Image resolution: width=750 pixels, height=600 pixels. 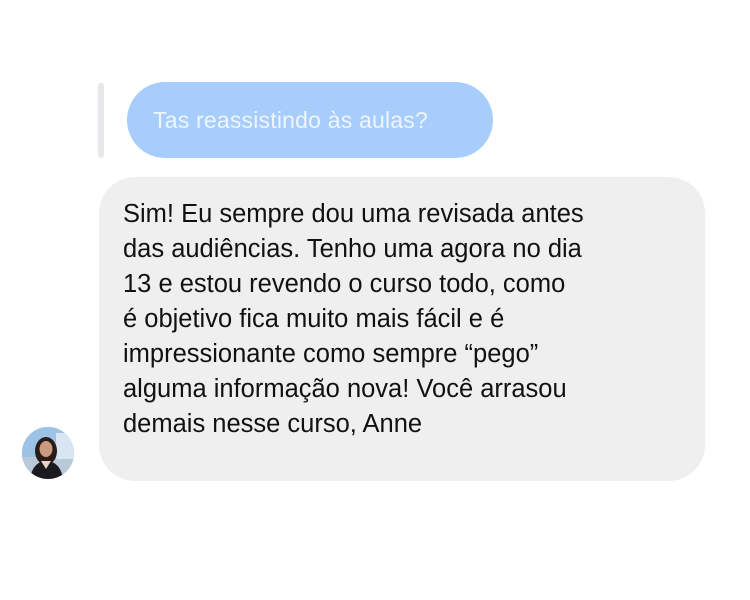 What do you see at coordinates (344, 284) in the screenshot?
I see `message-line: 13 e estou revendo o curso todo, como` at bounding box center [344, 284].